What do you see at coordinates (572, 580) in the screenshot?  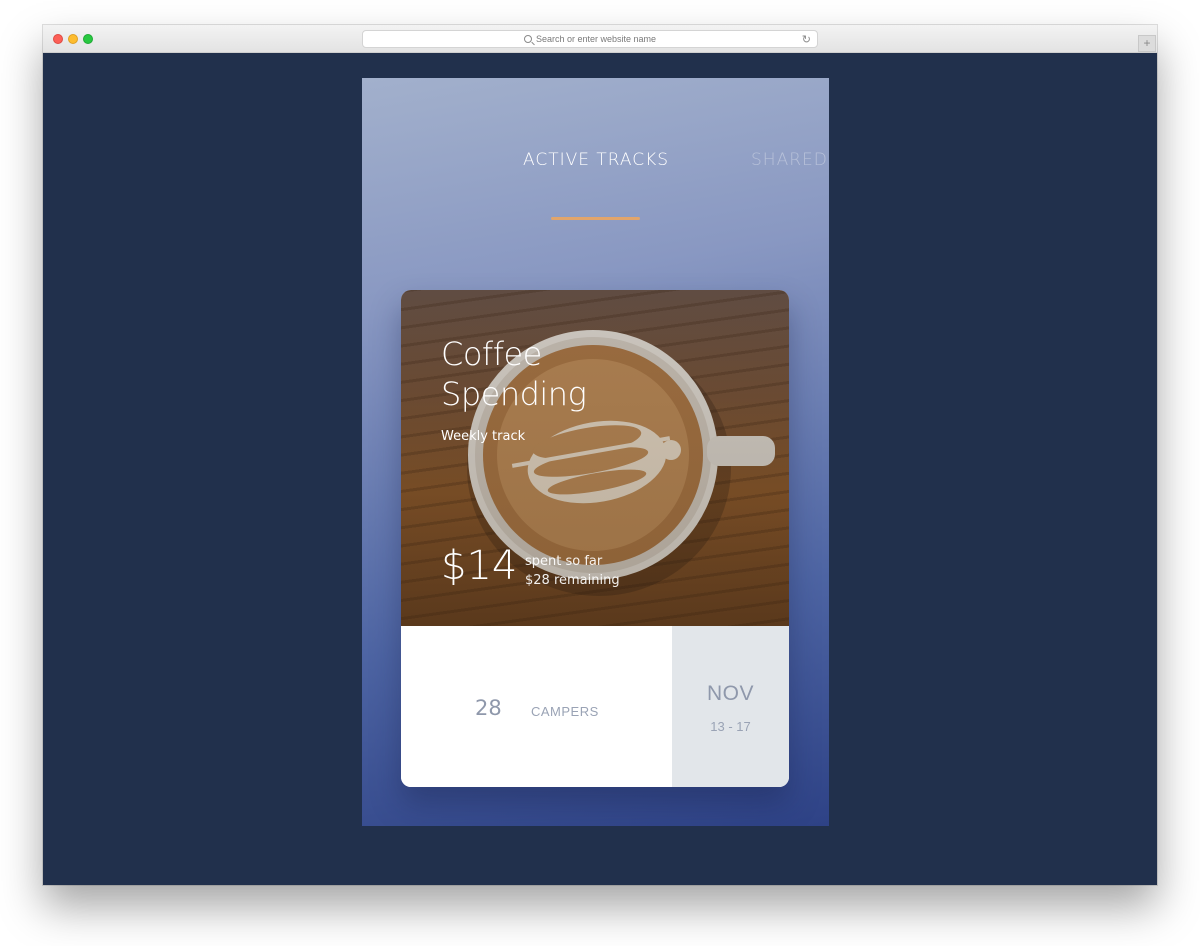 I see `remaining-label: $28 remaining` at bounding box center [572, 580].